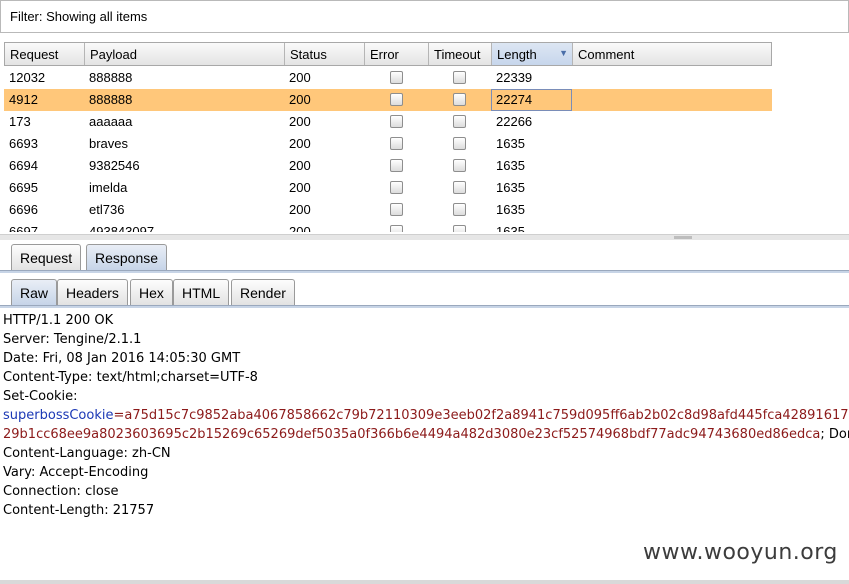  I want to click on response-line: Content-Type: text/html;charset=UTF-8, so click(130, 377).